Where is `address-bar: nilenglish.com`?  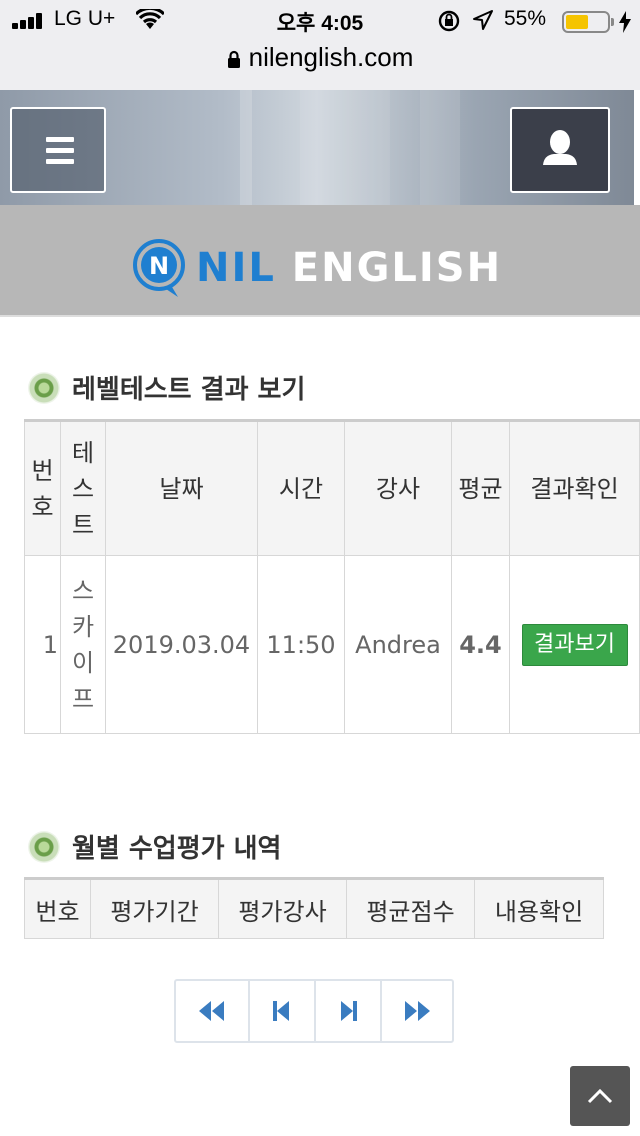 address-bar: nilenglish.com is located at coordinates (320, 57).